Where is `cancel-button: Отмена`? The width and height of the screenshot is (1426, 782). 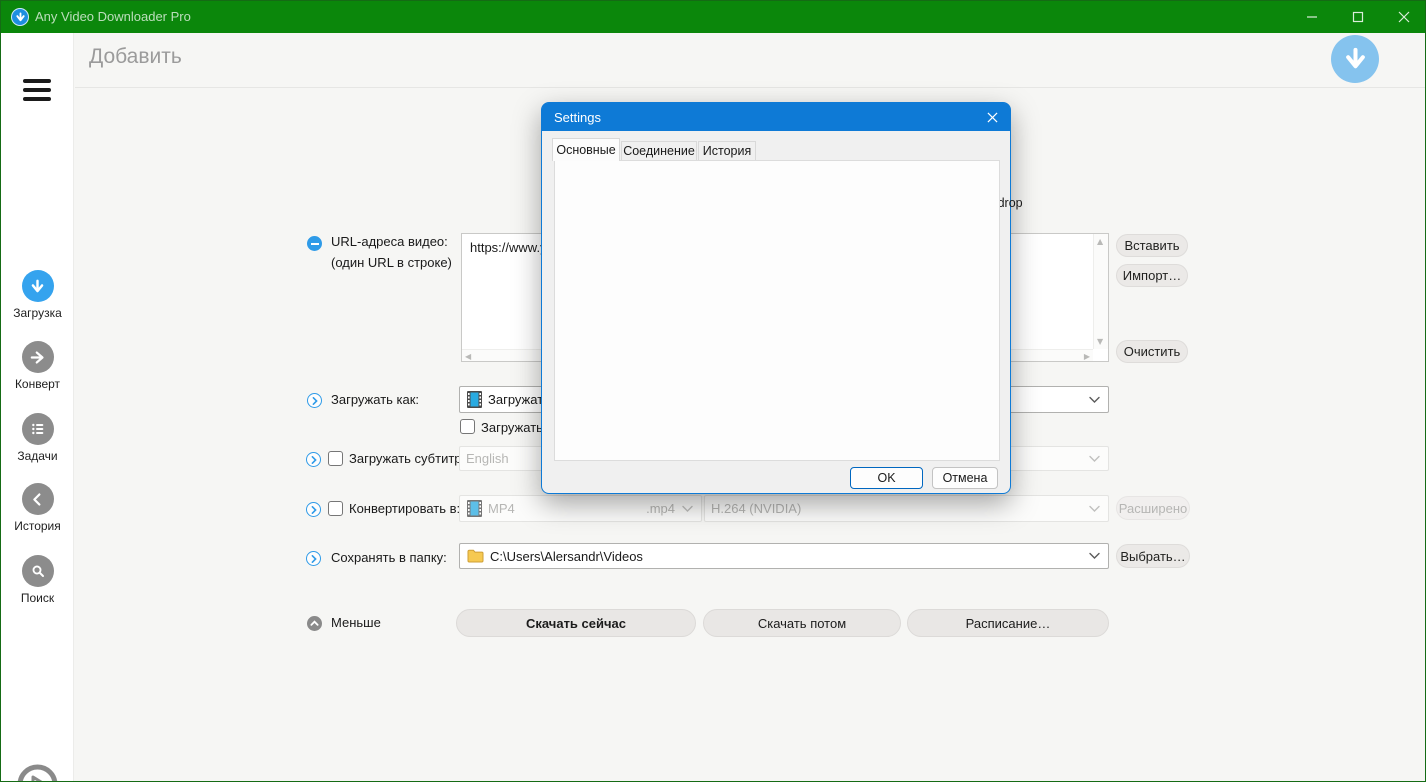 cancel-button: Отмена is located at coordinates (965, 478).